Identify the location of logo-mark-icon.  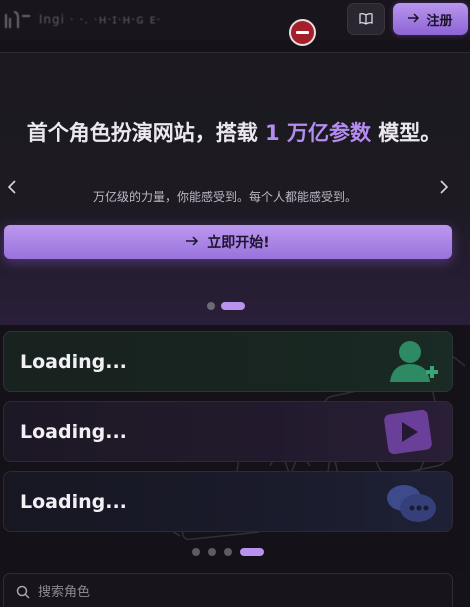
(19, 20).